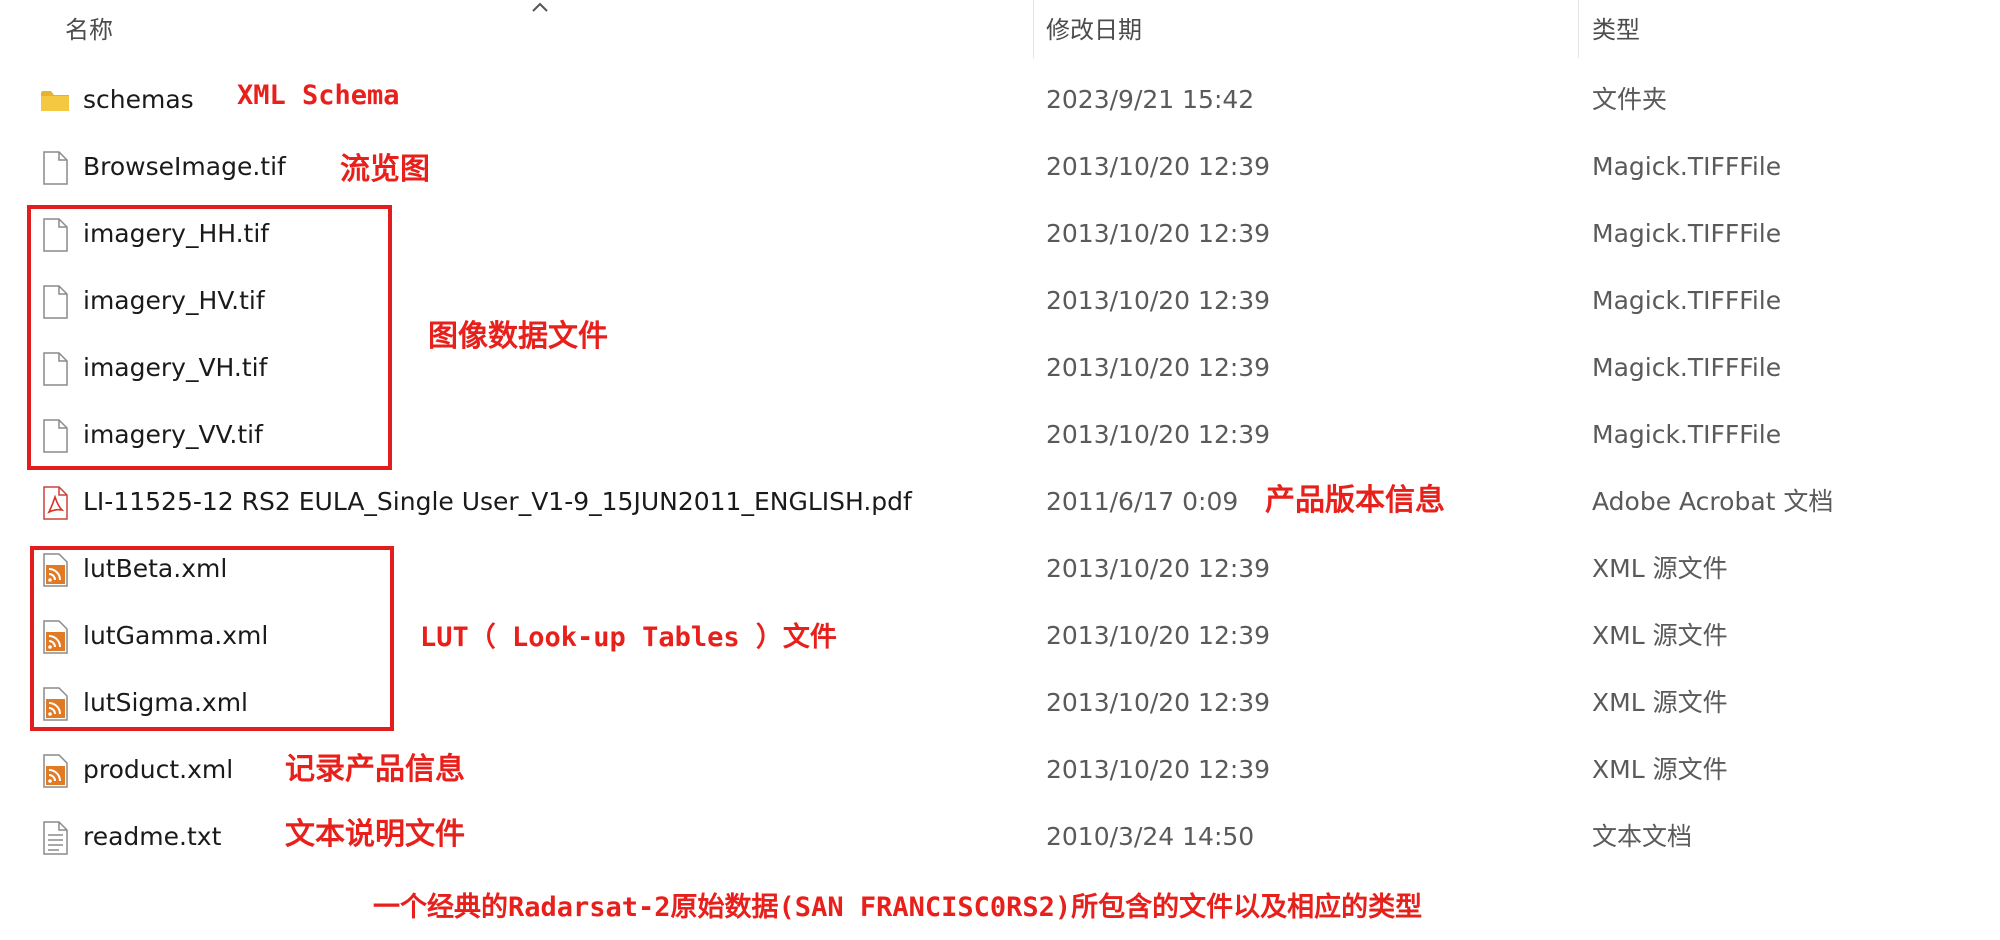 Image resolution: width=2000 pixels, height=940 pixels. What do you see at coordinates (1616, 30) in the screenshot?
I see `column-type-header: 类型` at bounding box center [1616, 30].